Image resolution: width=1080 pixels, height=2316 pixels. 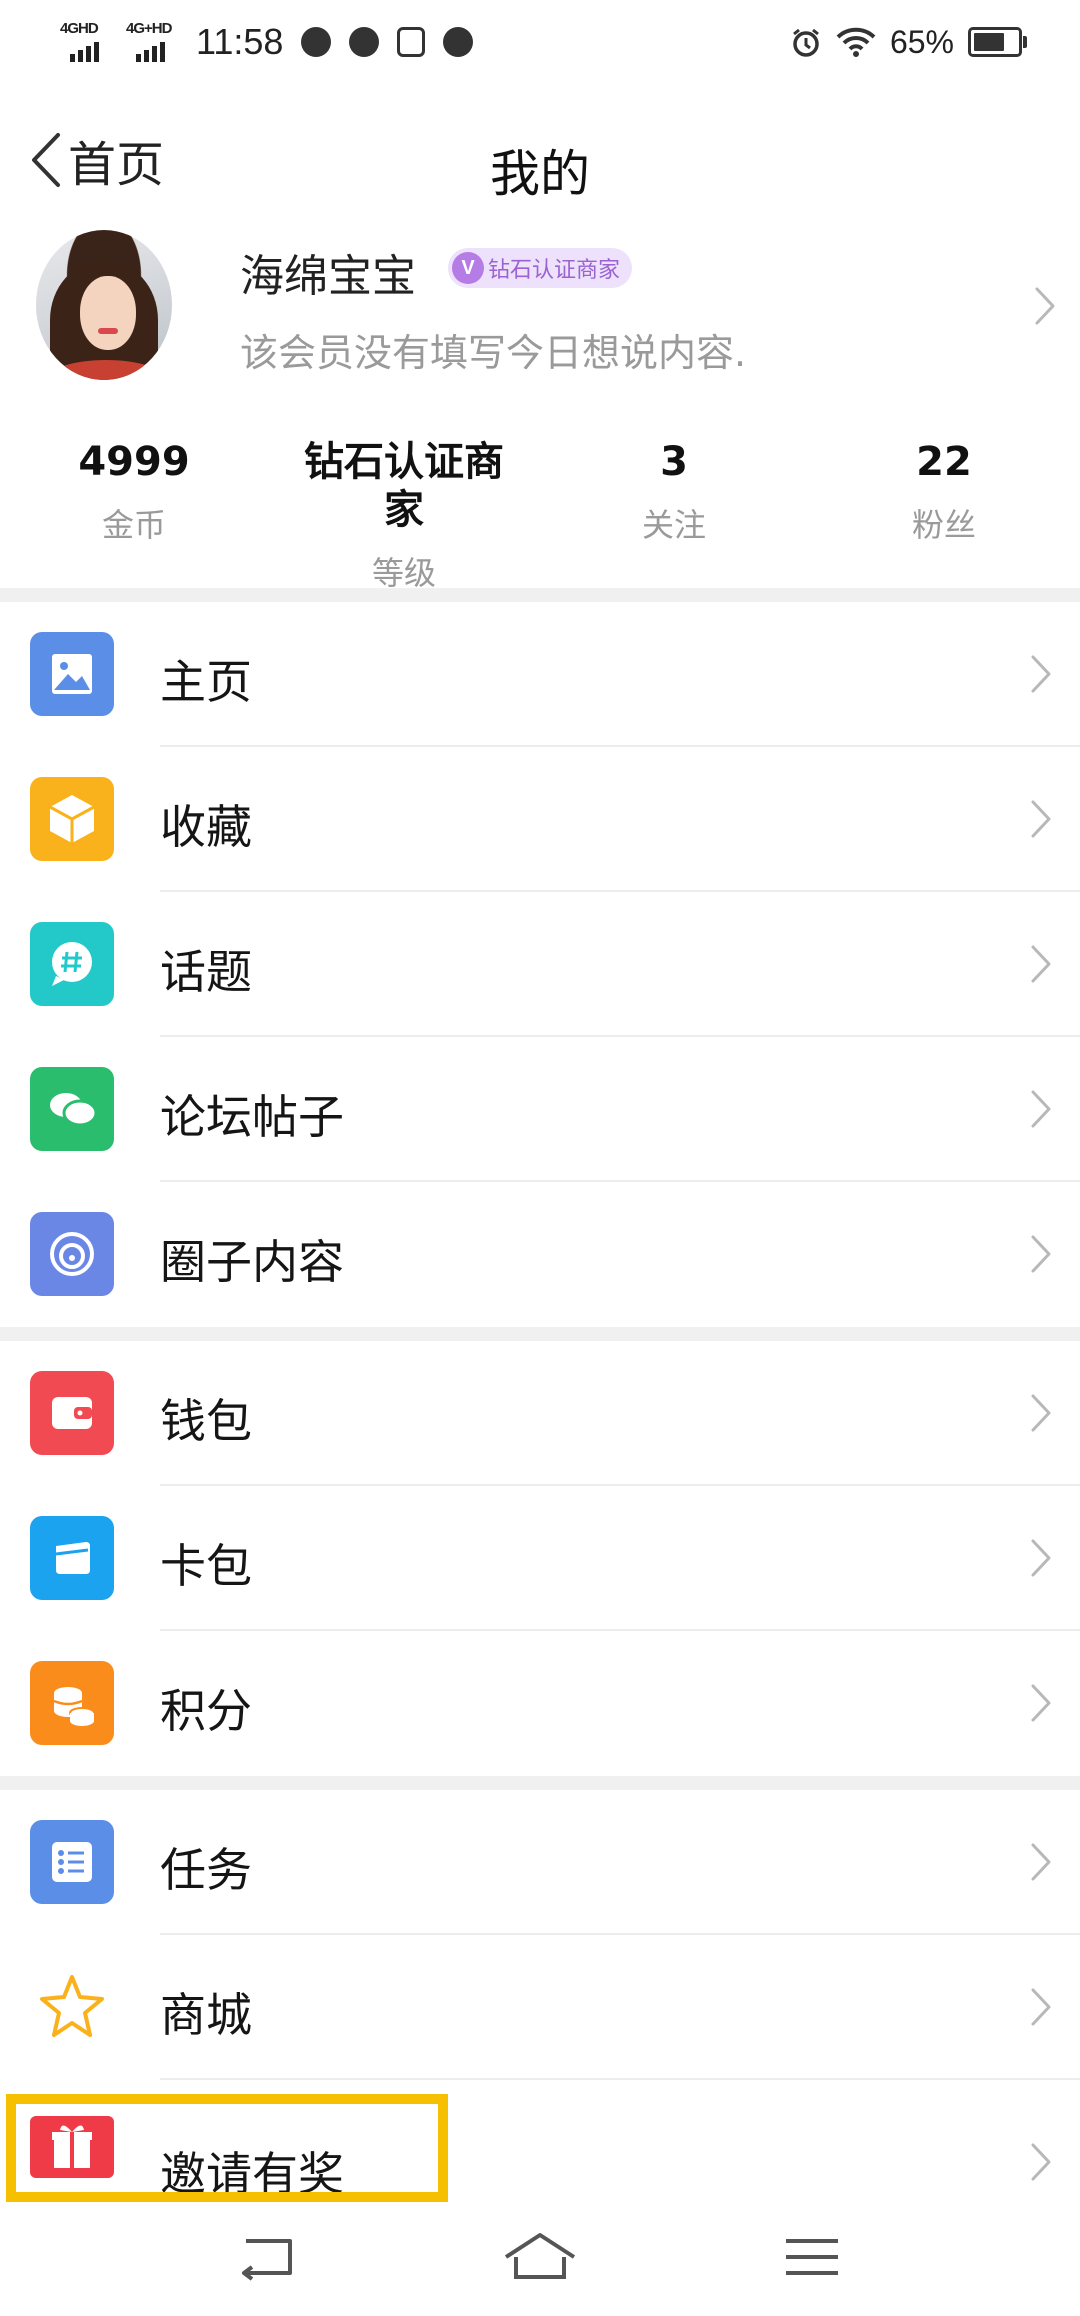 What do you see at coordinates (206, 827) in the screenshot?
I see `menu-label: 收藏` at bounding box center [206, 827].